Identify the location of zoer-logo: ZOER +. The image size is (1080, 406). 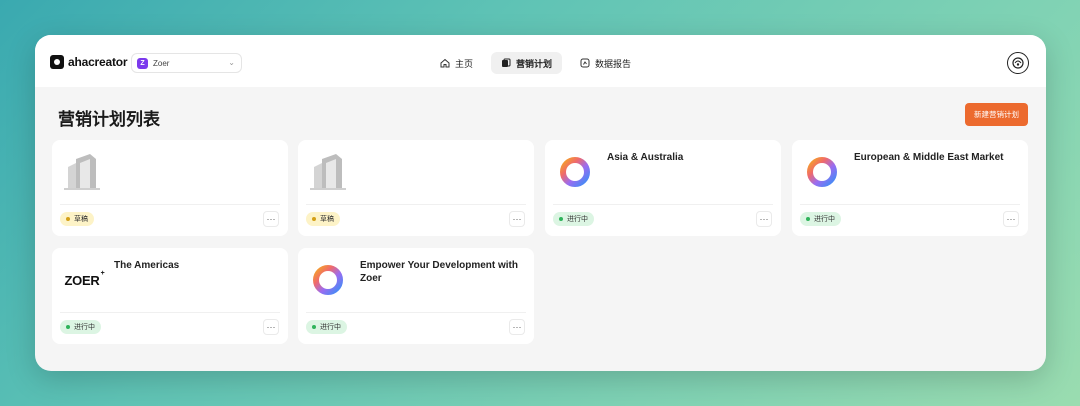
(84, 278).